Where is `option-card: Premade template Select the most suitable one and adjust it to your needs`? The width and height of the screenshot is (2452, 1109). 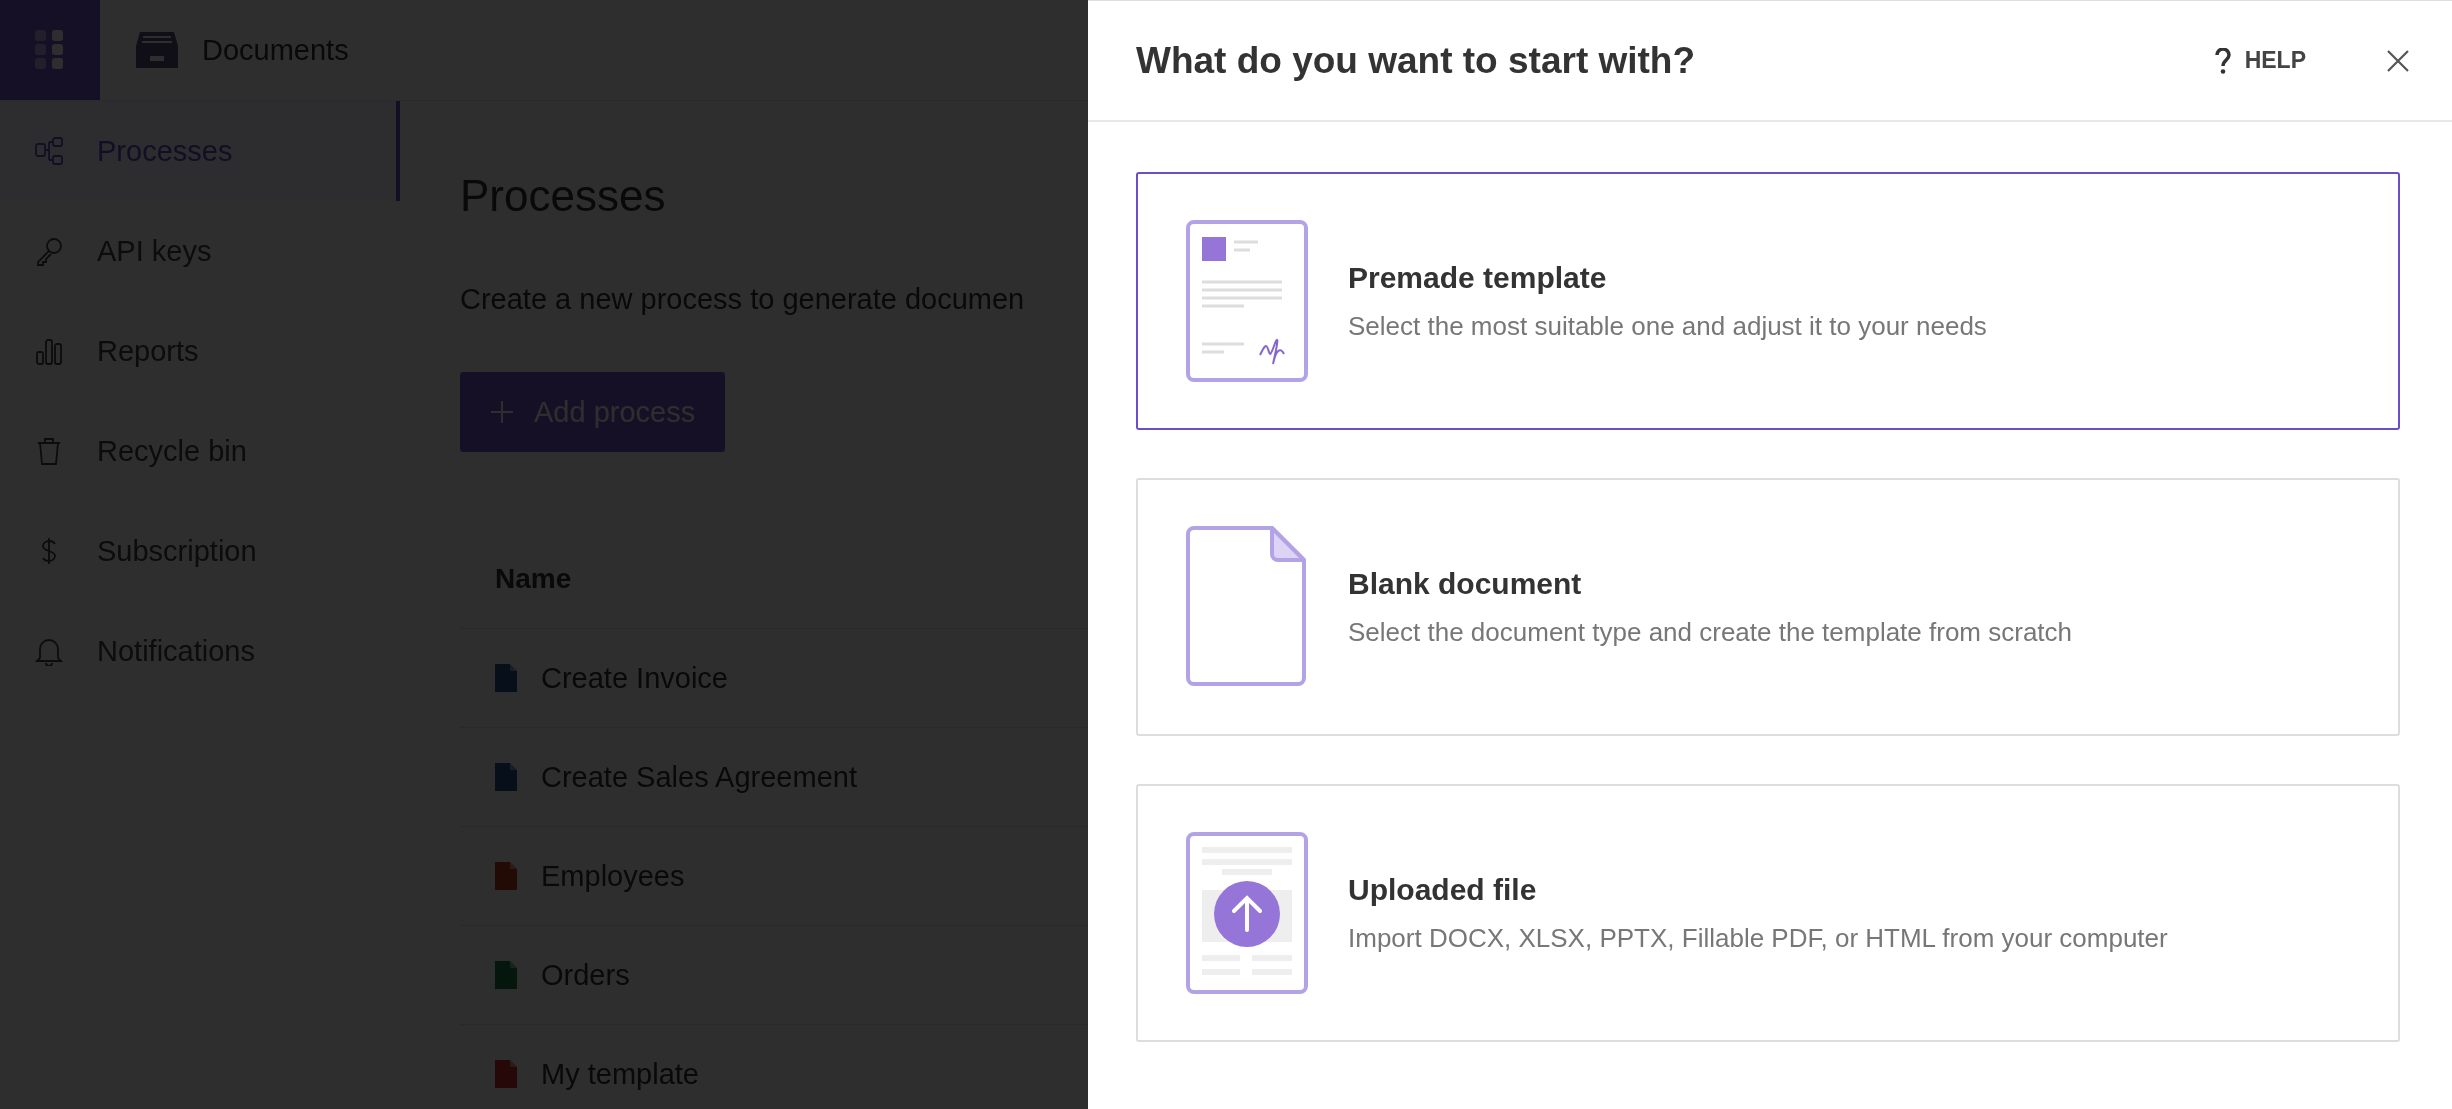
option-card: Premade template Select the most suitable one and adjust it to your needs is located at coordinates (1768, 301).